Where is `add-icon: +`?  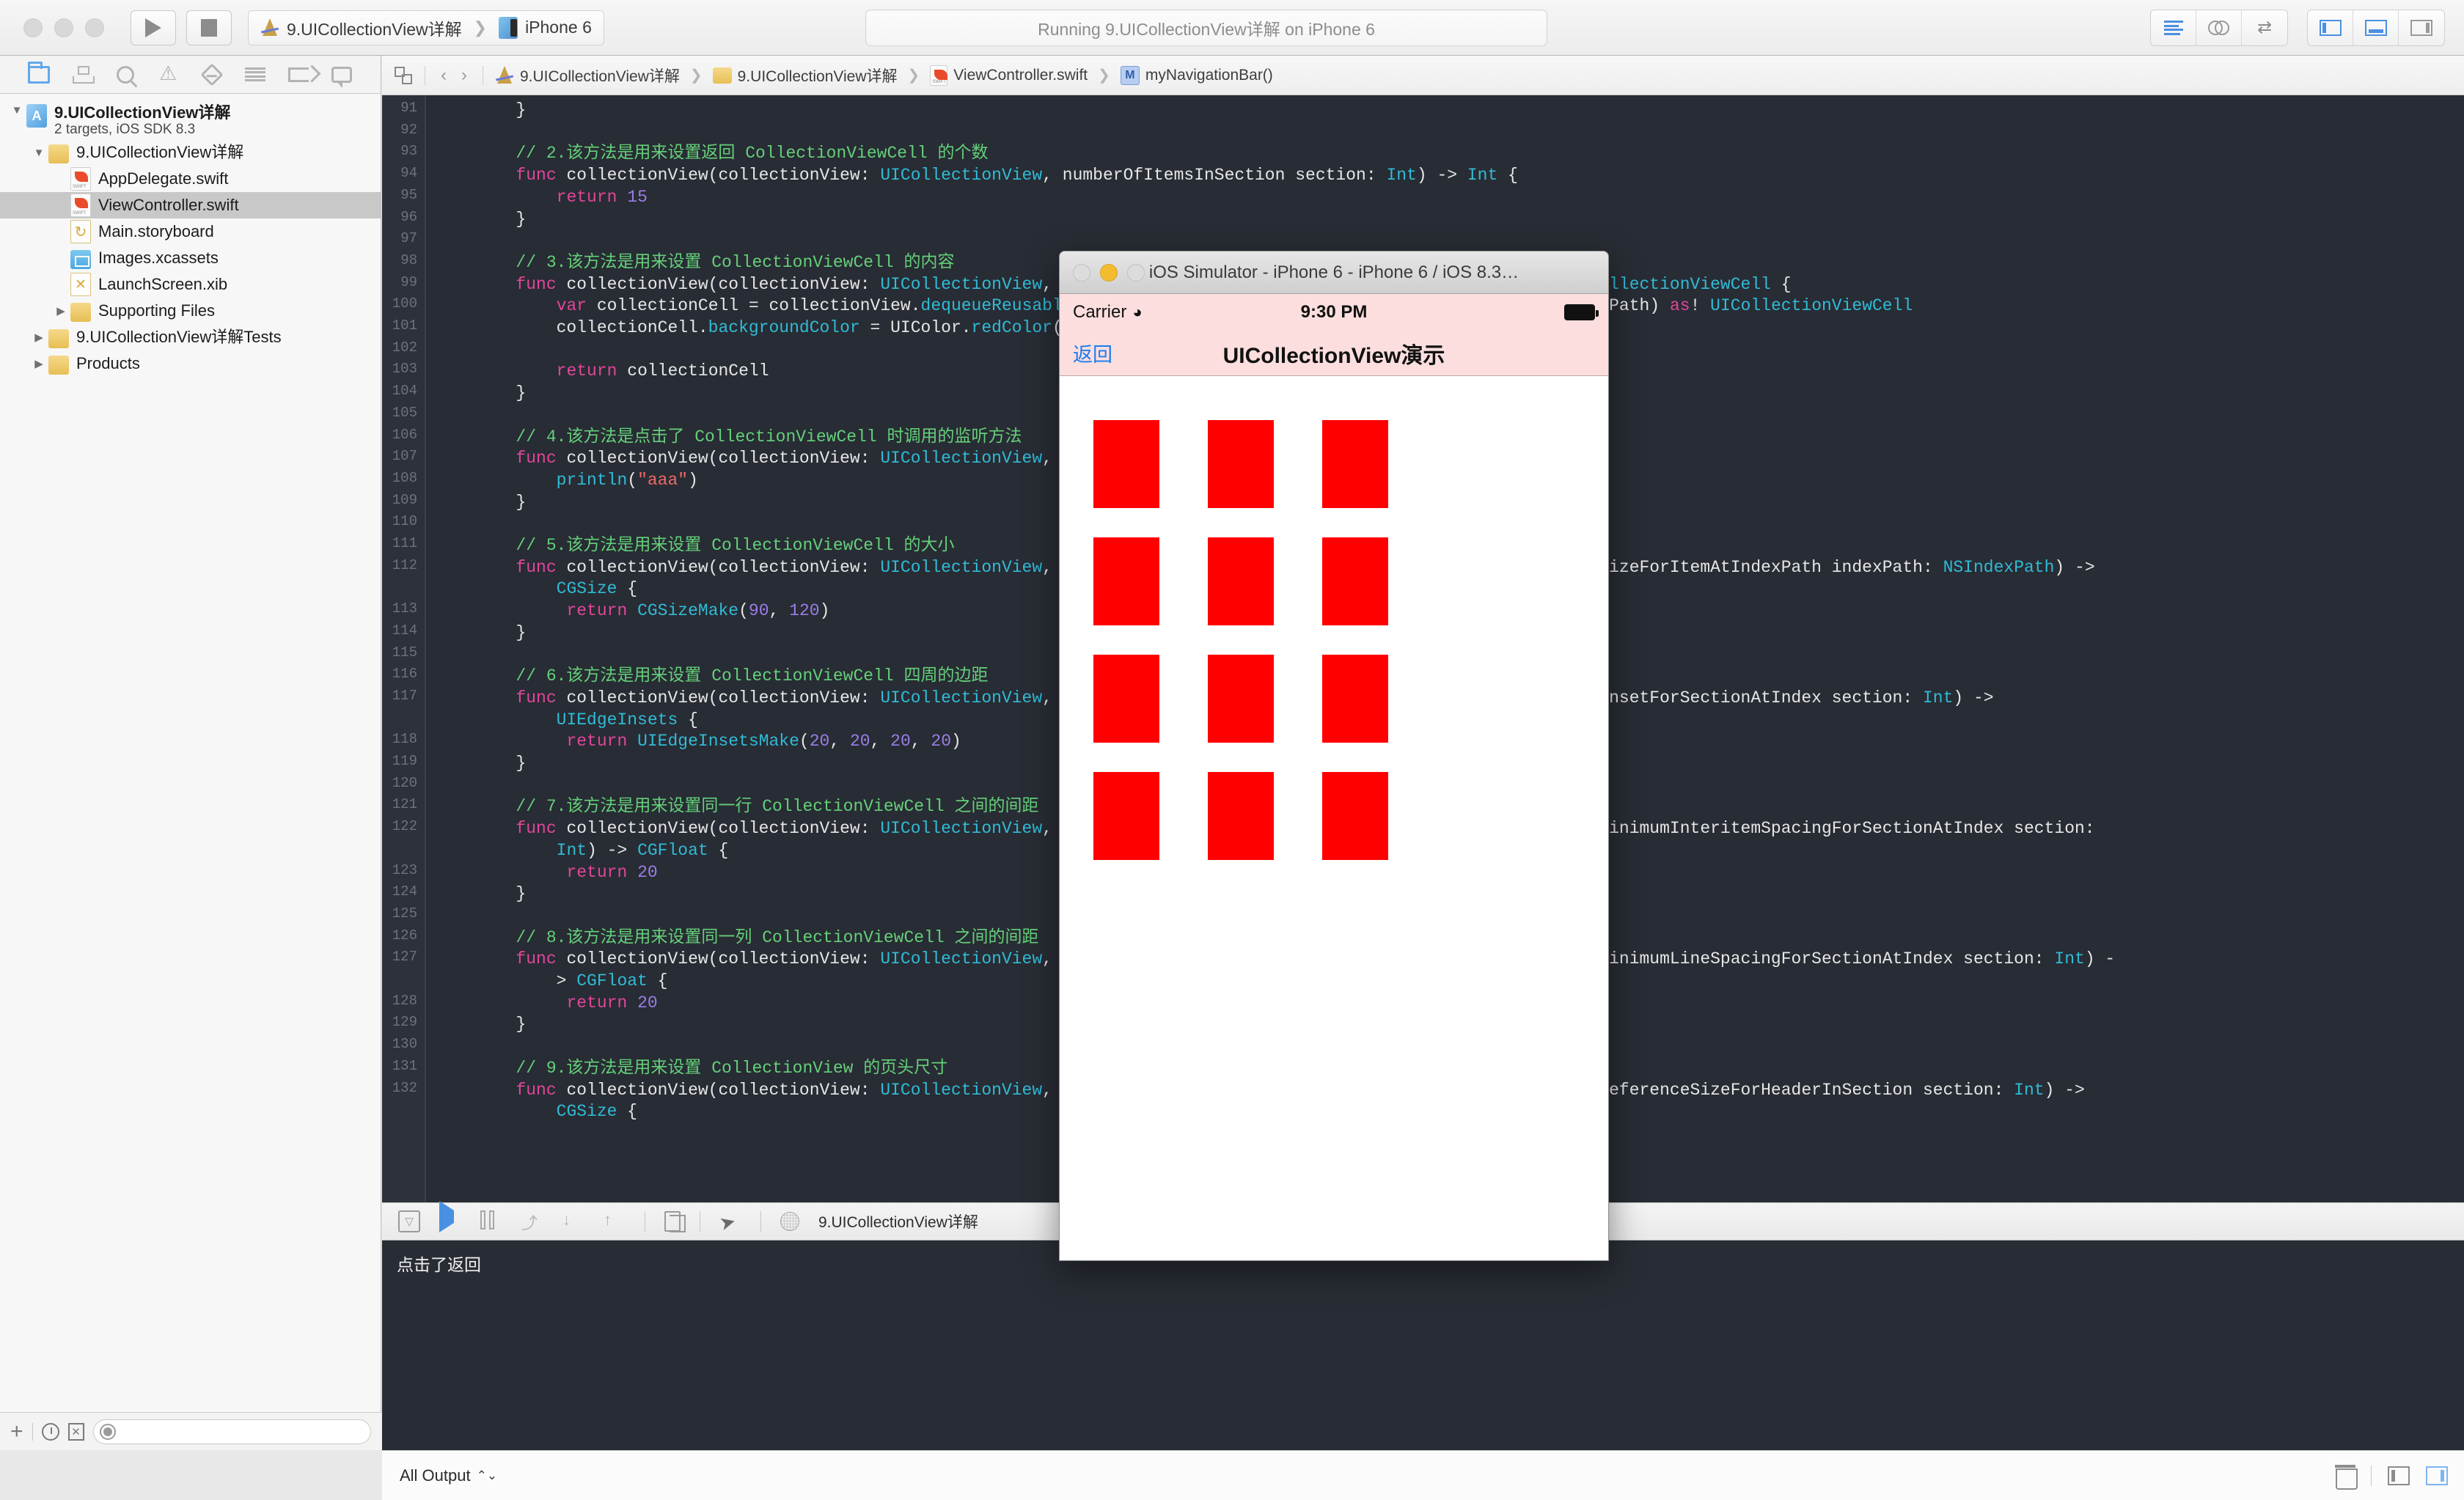 add-icon: + is located at coordinates (16, 1432).